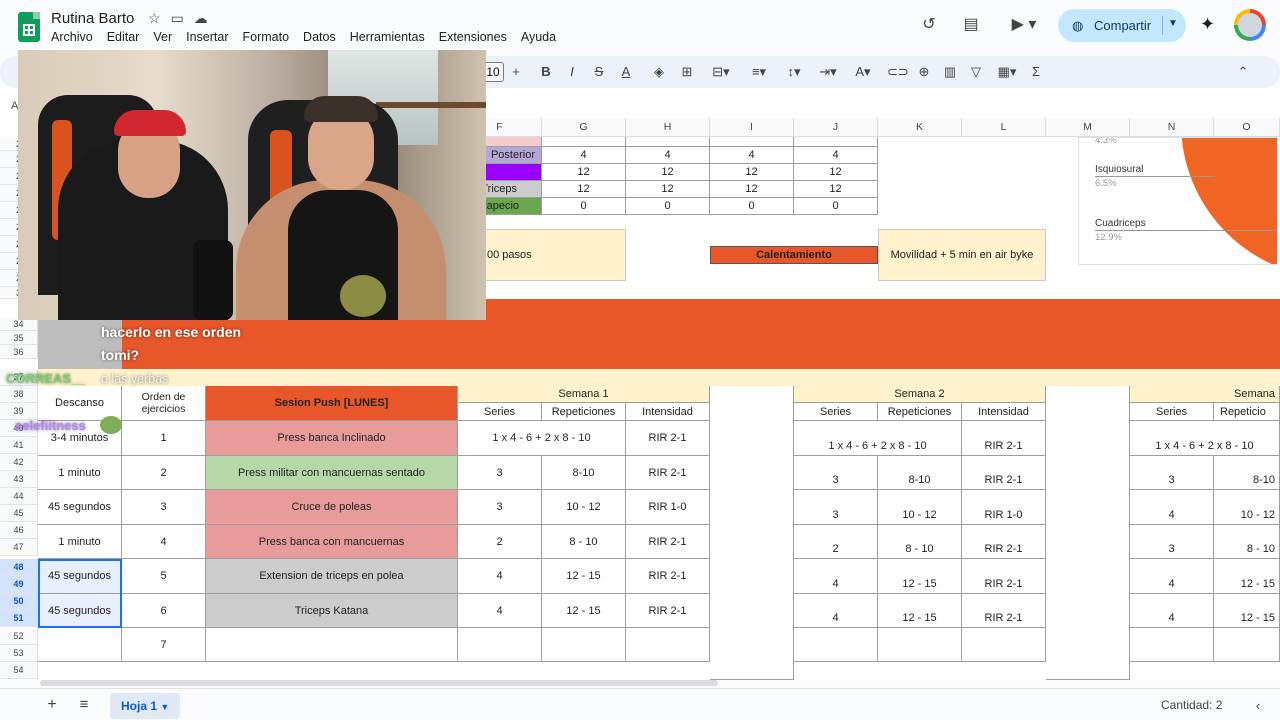  What do you see at coordinates (1247, 473) in the screenshot?
I see `semana3-reps: 8-10` at bounding box center [1247, 473].